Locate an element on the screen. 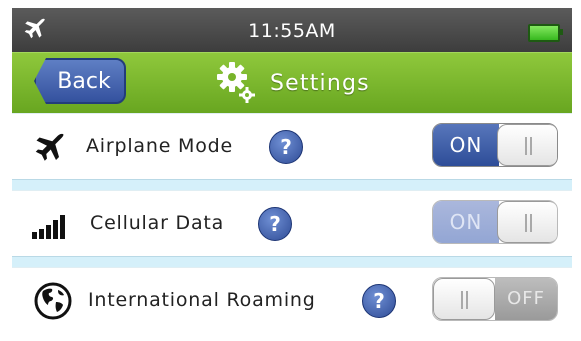  toggle-off-label: OFF is located at coordinates (526, 299).